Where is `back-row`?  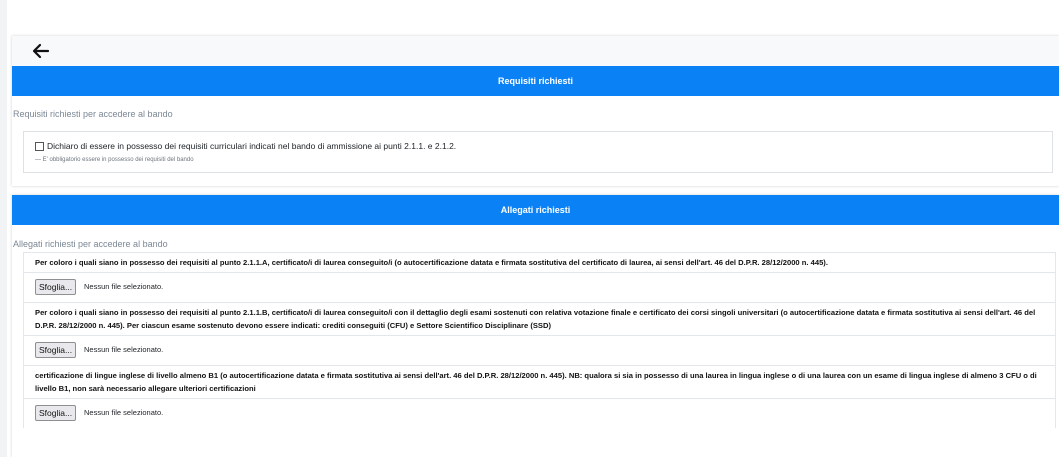
back-row is located at coordinates (535, 51).